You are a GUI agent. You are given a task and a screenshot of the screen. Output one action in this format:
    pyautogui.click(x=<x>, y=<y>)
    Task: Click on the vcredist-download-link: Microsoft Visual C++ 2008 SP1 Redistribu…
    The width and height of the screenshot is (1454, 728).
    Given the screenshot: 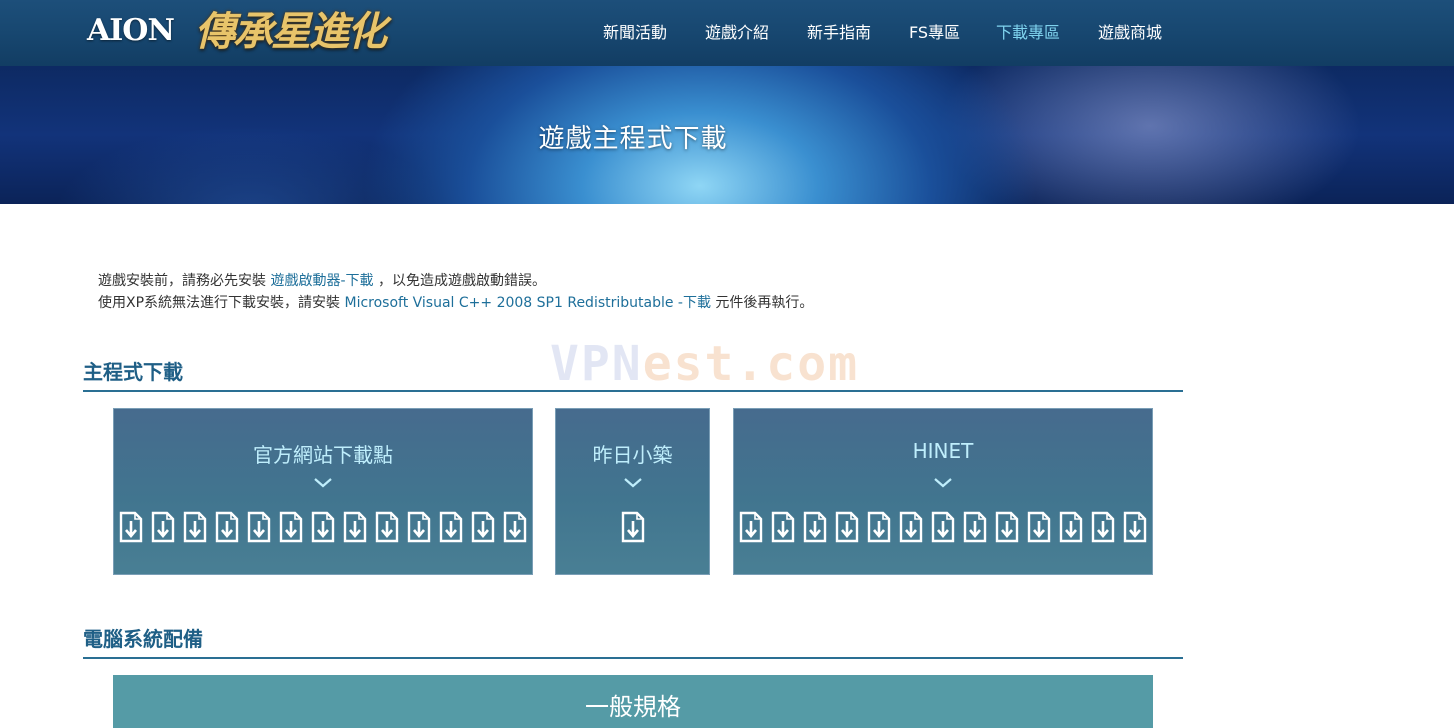 What is the action you would take?
    pyautogui.click(x=527, y=303)
    